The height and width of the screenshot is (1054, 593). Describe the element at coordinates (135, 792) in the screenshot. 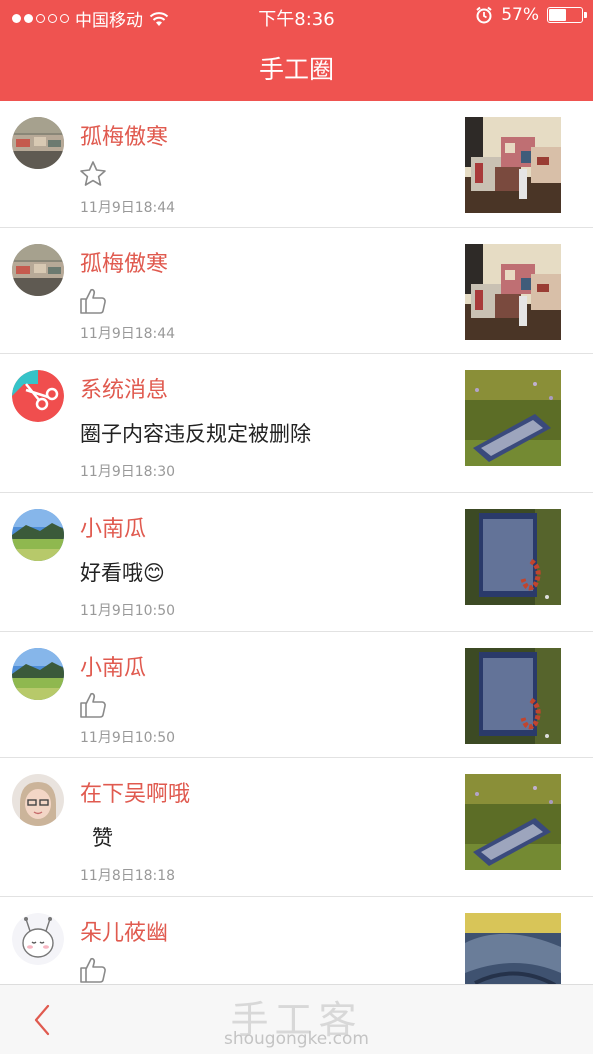

I see `user-name: 在下吴啊哦` at that location.